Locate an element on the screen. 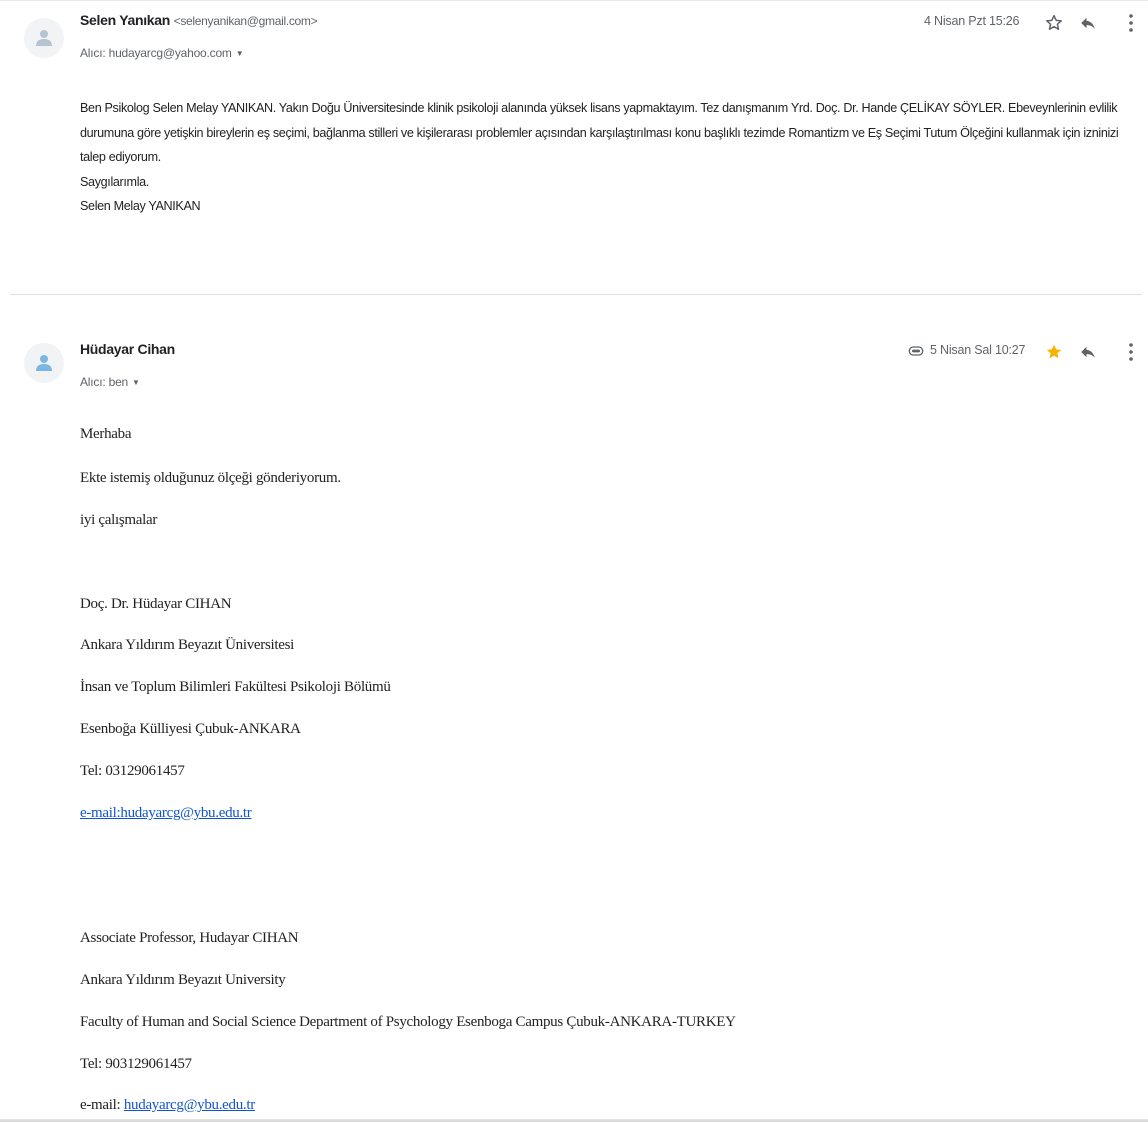 The image size is (1148, 1122). signature-tel-tr: Tel: 03129061457 is located at coordinates (132, 771).